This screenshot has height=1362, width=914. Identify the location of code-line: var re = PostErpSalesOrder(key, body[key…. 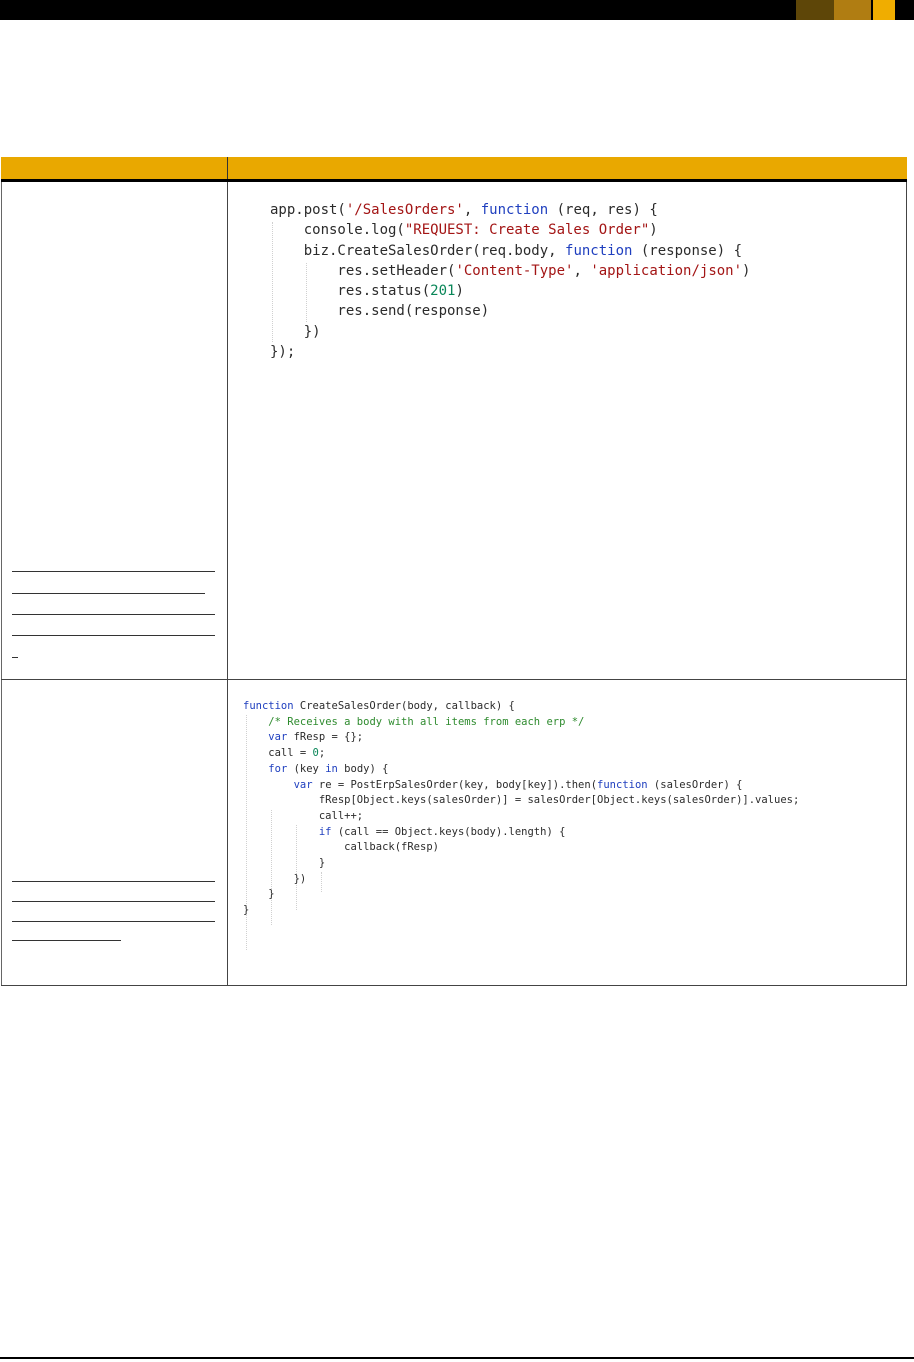
(521, 786).